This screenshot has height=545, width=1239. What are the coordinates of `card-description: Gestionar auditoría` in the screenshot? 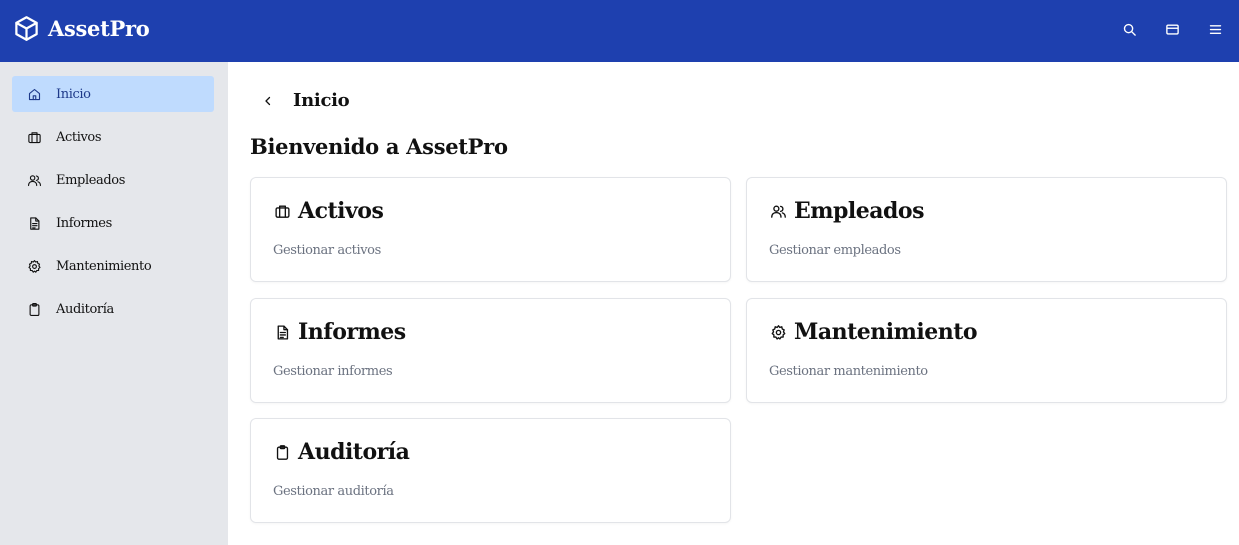 It's located at (333, 491).